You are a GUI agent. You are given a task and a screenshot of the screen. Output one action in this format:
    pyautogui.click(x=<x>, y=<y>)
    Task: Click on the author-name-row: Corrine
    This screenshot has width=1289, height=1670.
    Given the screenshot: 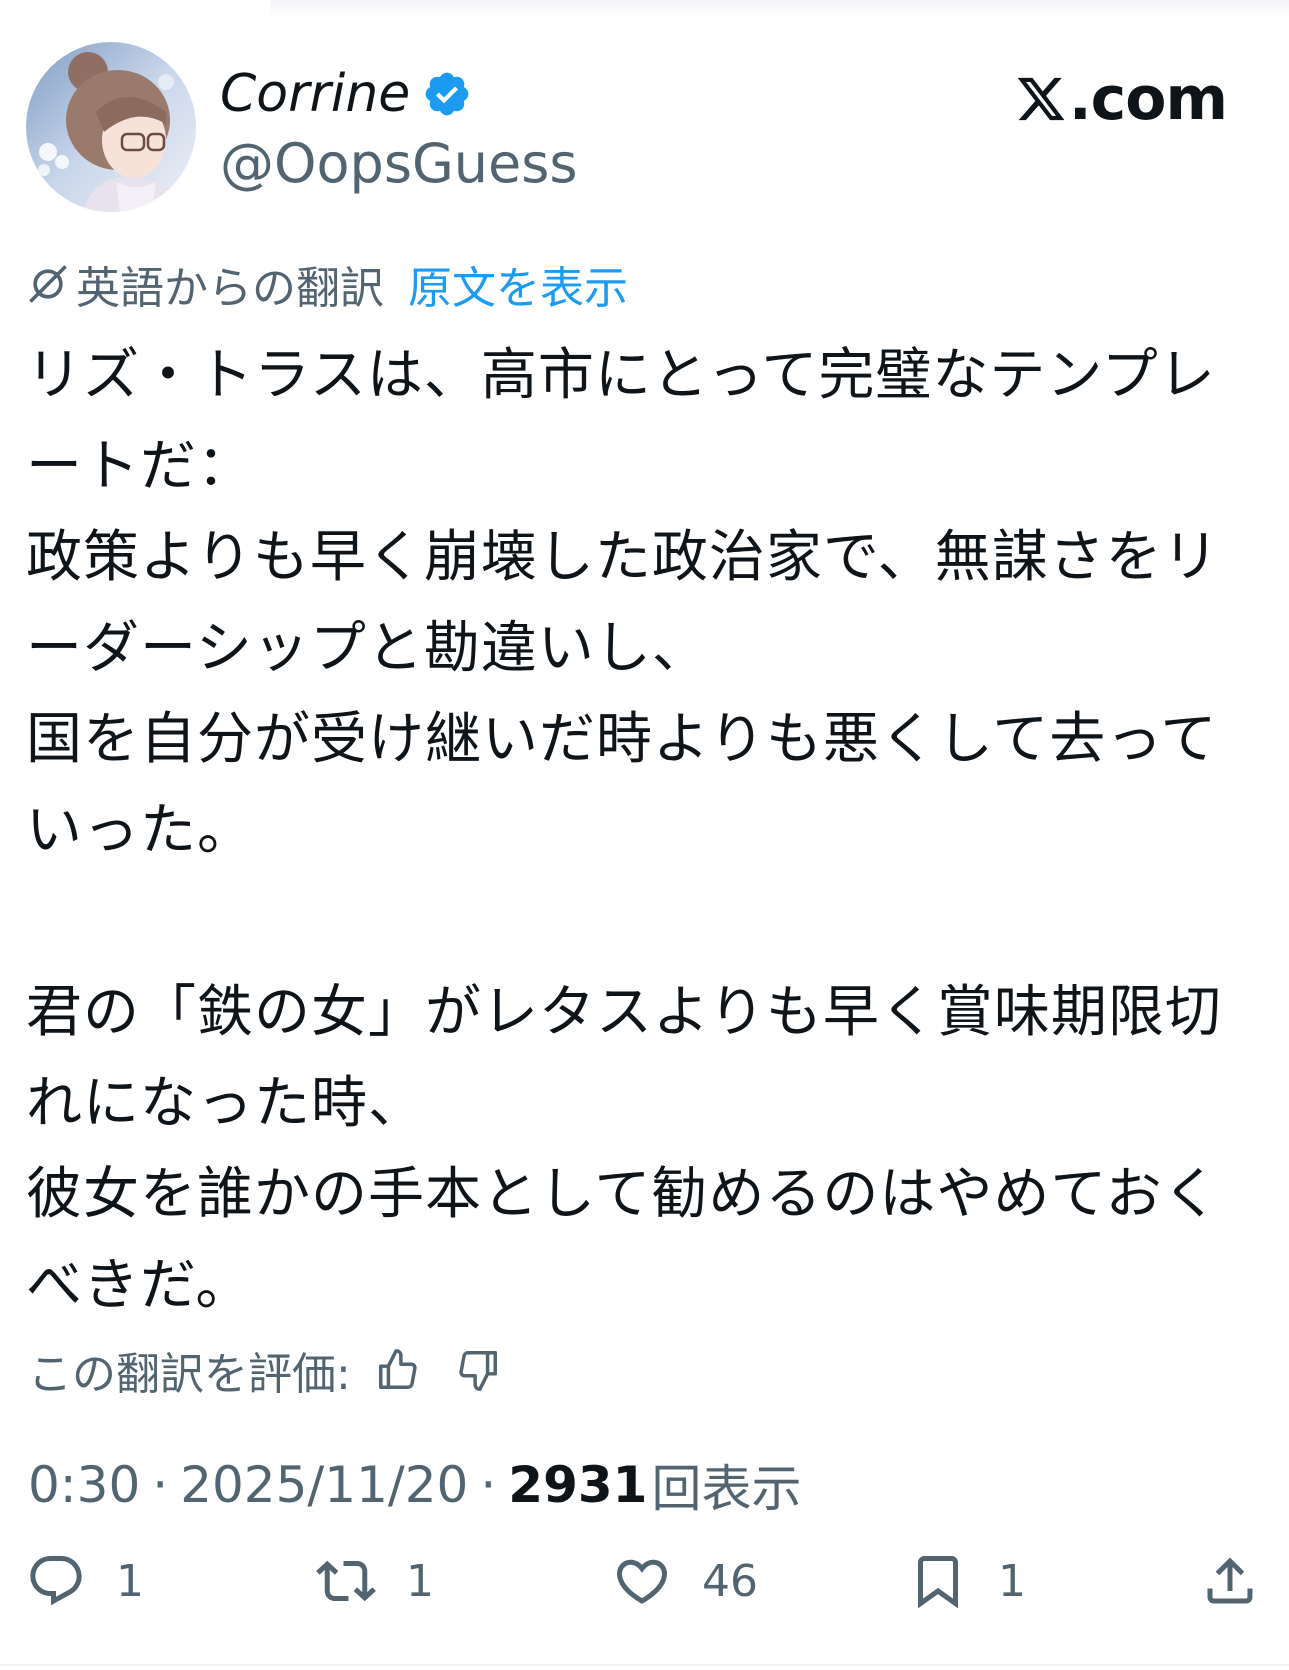 What is the action you would take?
    pyautogui.click(x=346, y=94)
    